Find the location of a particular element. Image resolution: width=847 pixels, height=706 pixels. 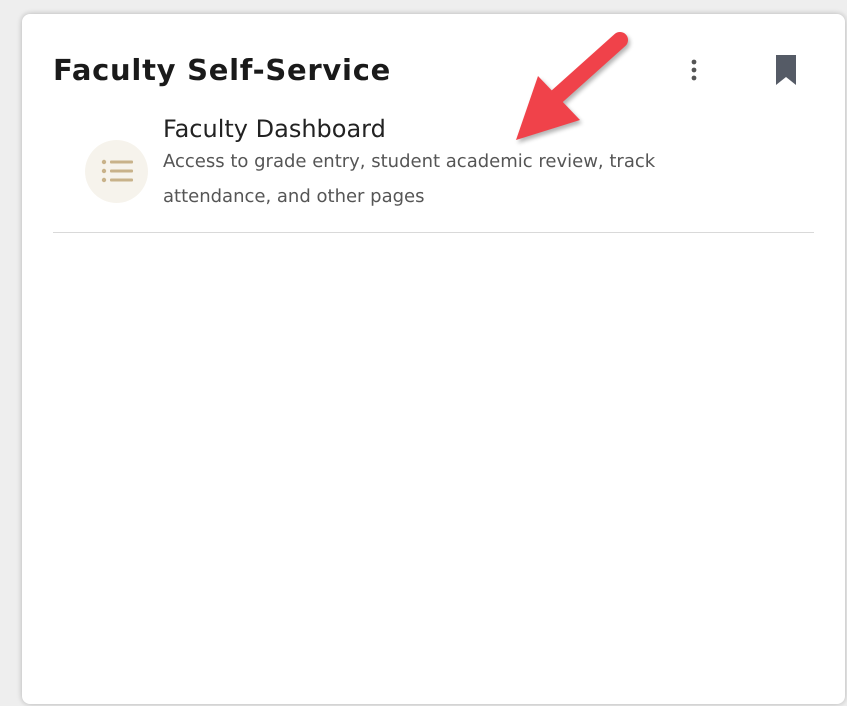

dashboard-link: Faculty Dashboard is located at coordinates (428, 129).